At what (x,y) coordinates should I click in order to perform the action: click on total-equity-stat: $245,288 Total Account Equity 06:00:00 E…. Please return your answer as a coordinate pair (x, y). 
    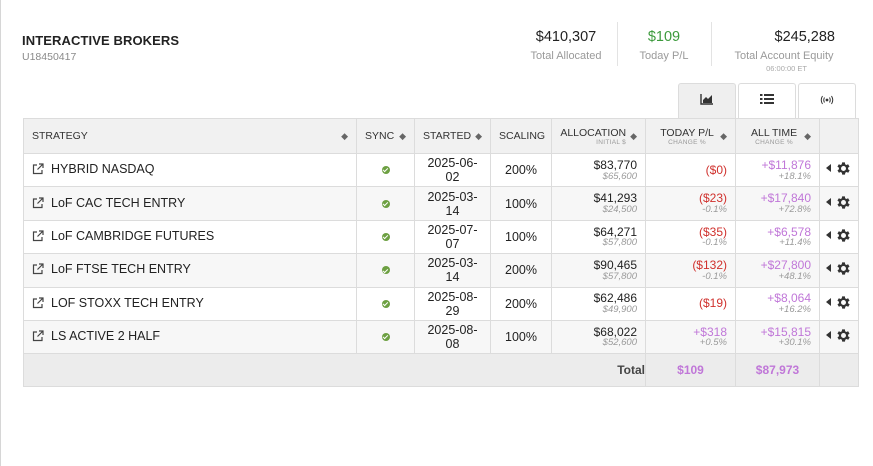
    Looking at the image, I should click on (784, 51).